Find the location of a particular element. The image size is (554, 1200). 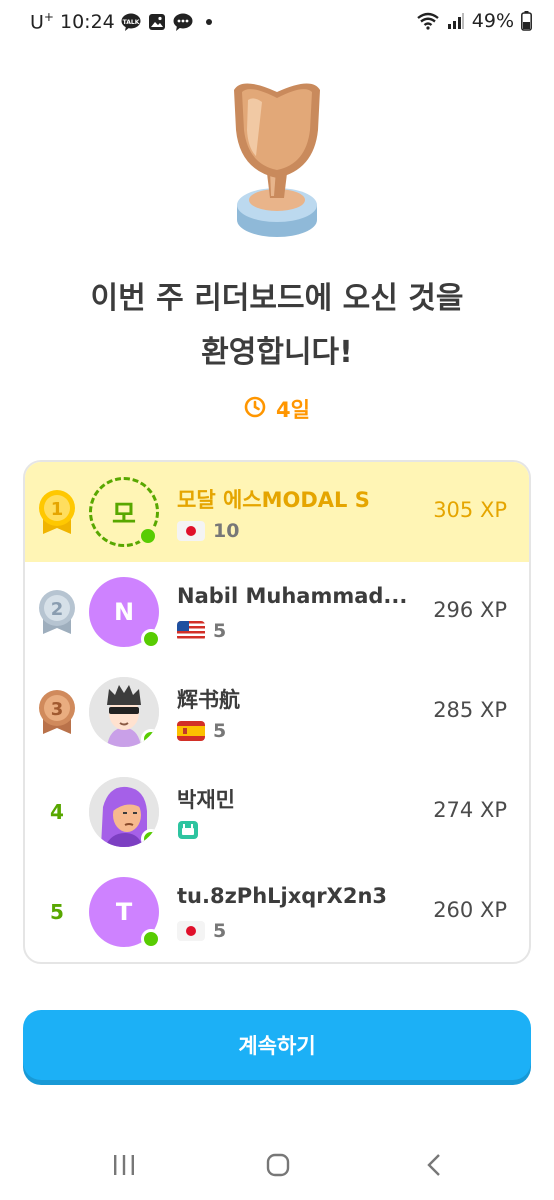

svg-text: 1 is located at coordinates (57, 509).